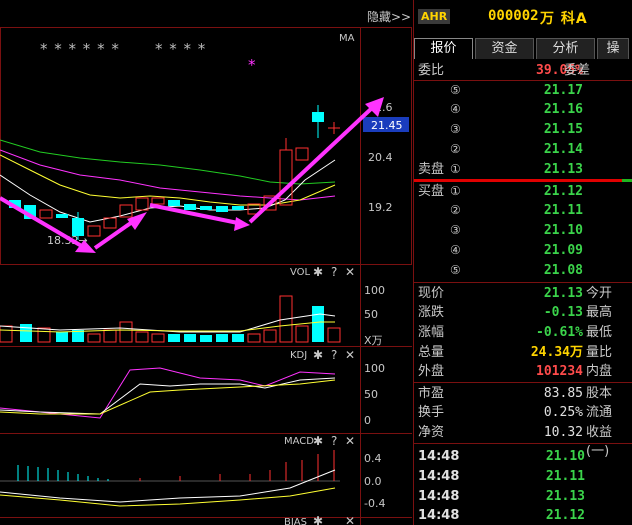 The image size is (632, 525). I want to click on ma-line-yellow, so click(168, 180).